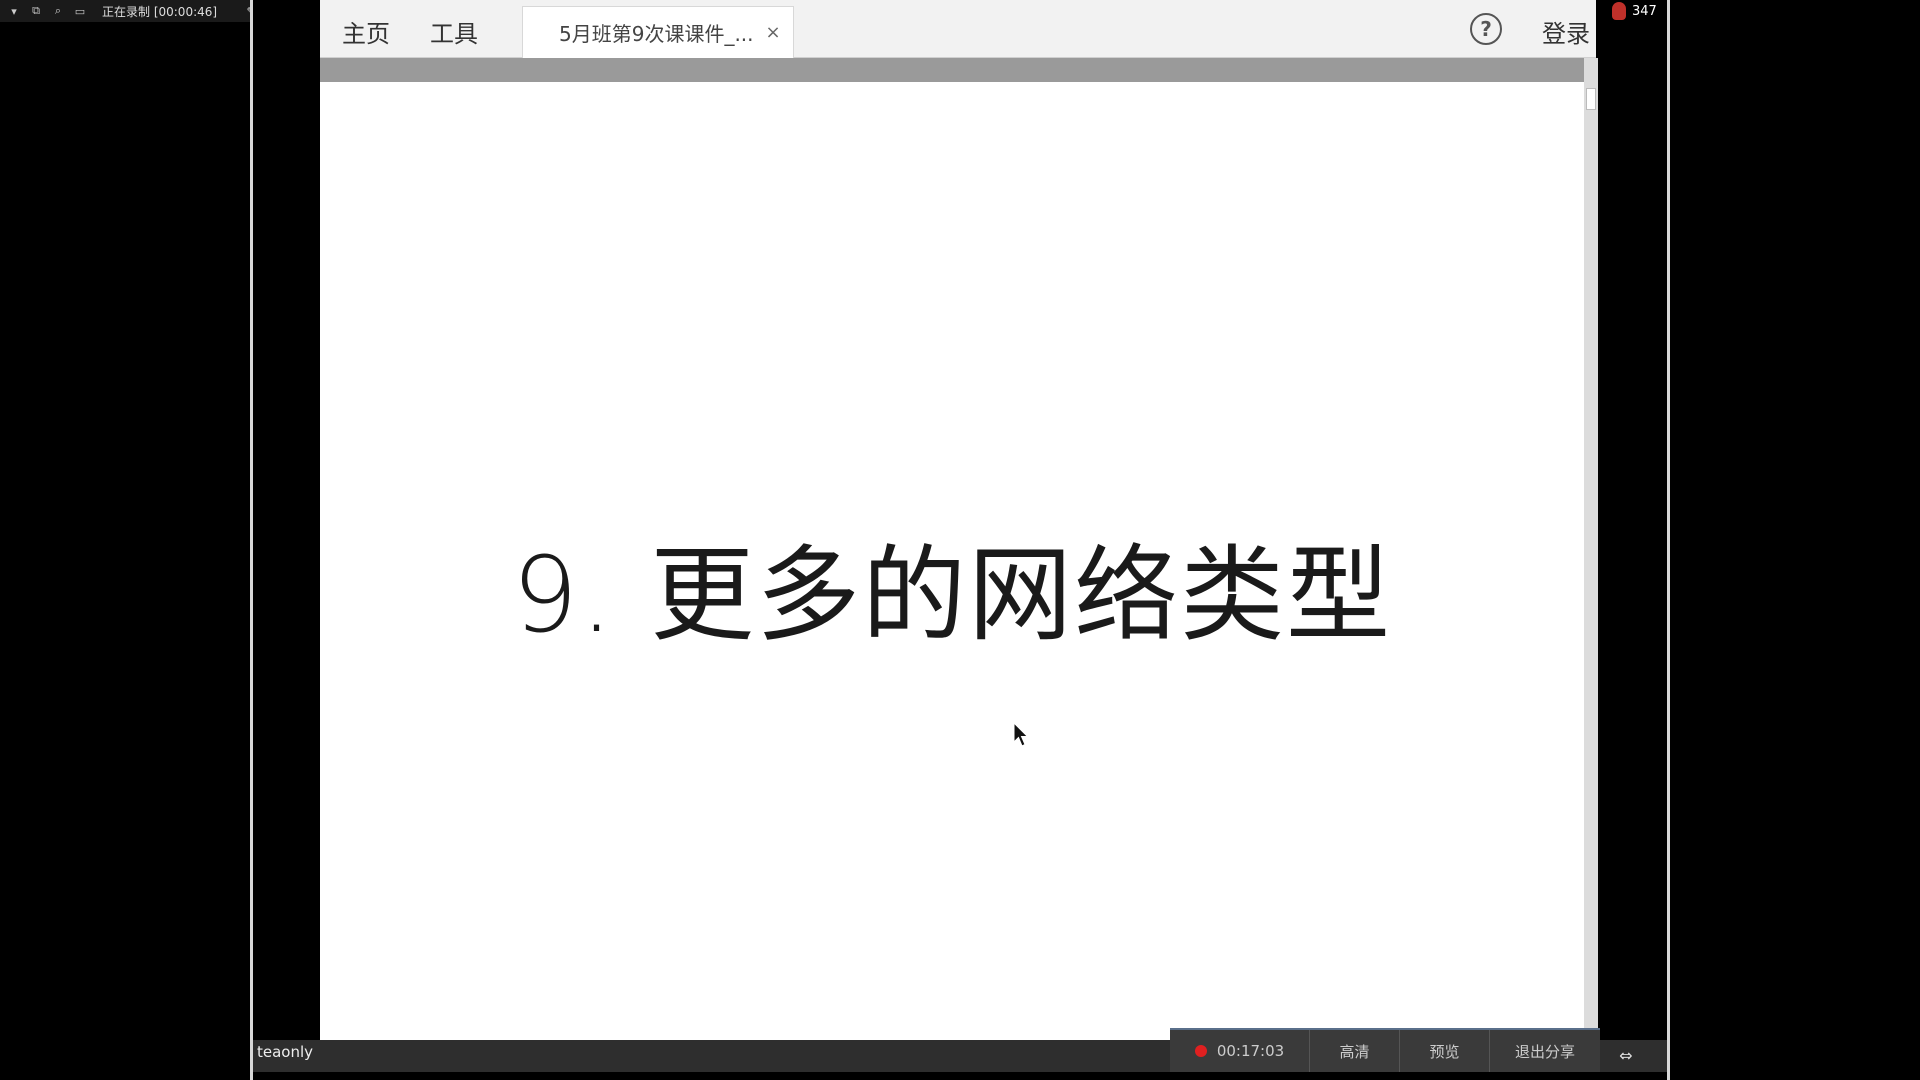 The width and height of the screenshot is (1920, 1080). I want to click on notification-count: 347, so click(1644, 11).